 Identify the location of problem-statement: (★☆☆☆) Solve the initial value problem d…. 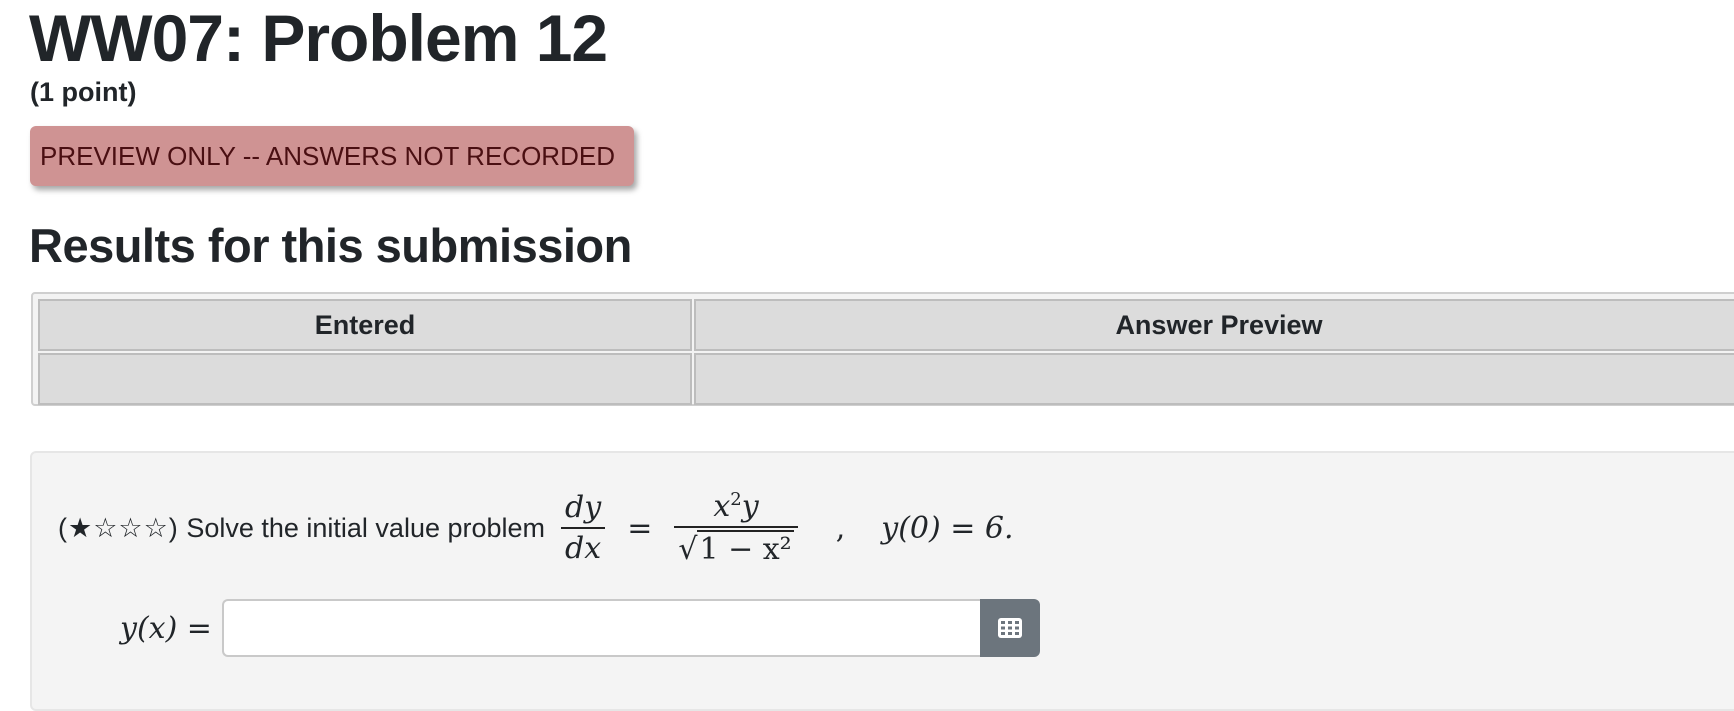
(536, 528).